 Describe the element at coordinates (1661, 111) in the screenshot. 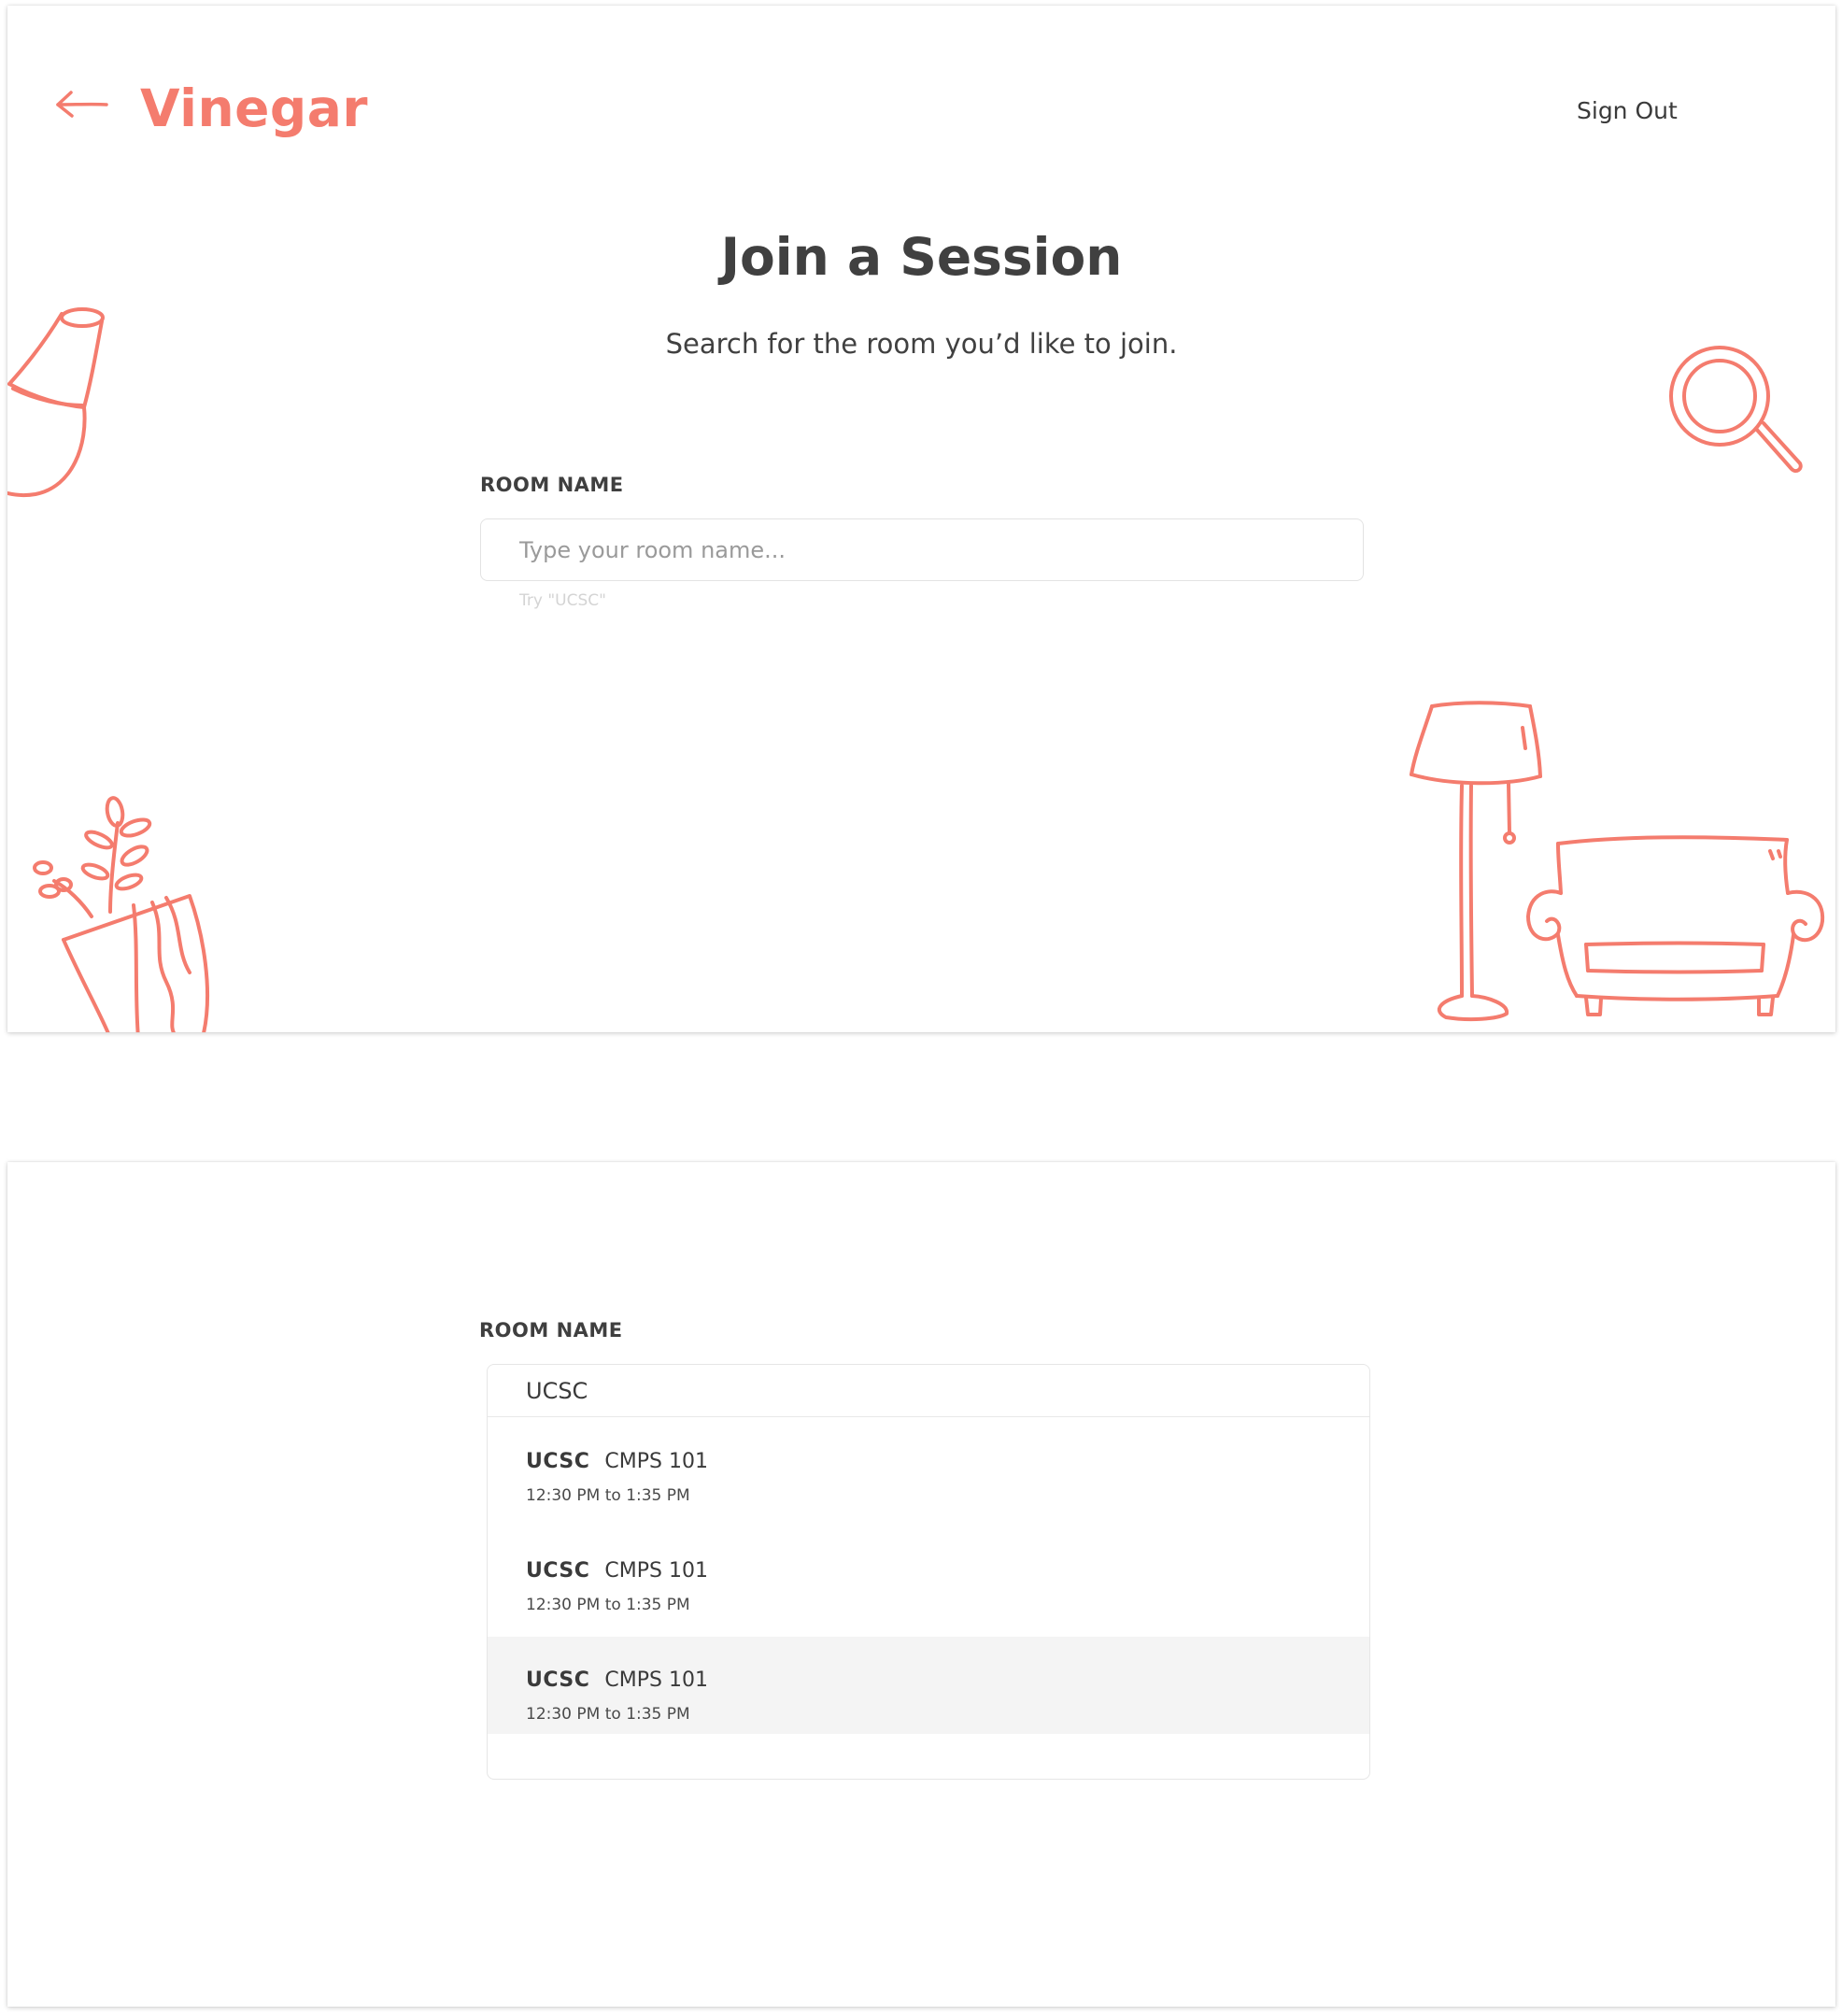

I see `sign-out-link: Sign Out` at that location.